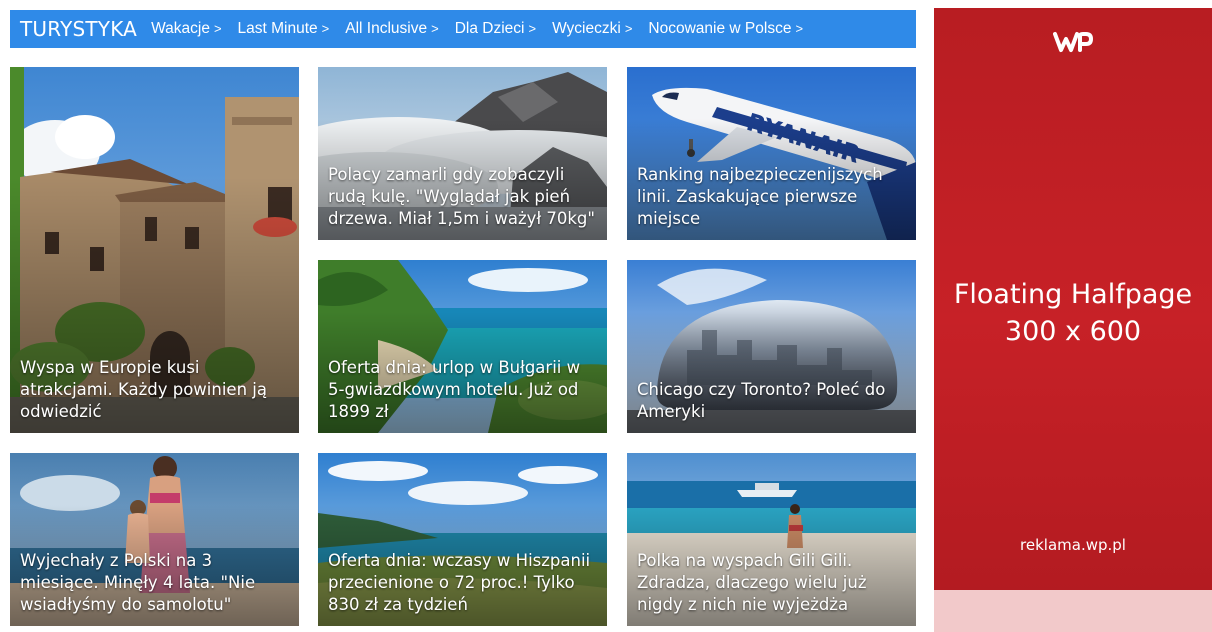 The image size is (1212, 632). I want to click on nav-link-dla-dzieci: Dla Dzieci >, so click(495, 29).